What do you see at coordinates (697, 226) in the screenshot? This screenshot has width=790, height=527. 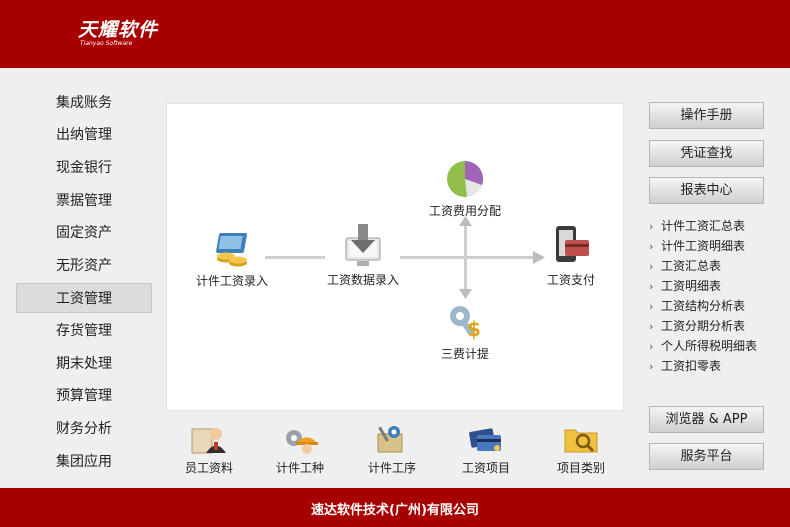 I see `report-link: › 计件工资汇总表` at bounding box center [697, 226].